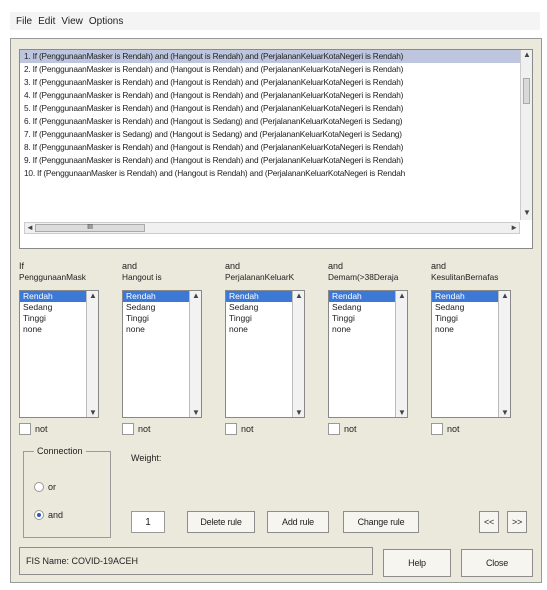  What do you see at coordinates (142, 277) in the screenshot?
I see `antecedent-variable: Hangout is` at bounding box center [142, 277].